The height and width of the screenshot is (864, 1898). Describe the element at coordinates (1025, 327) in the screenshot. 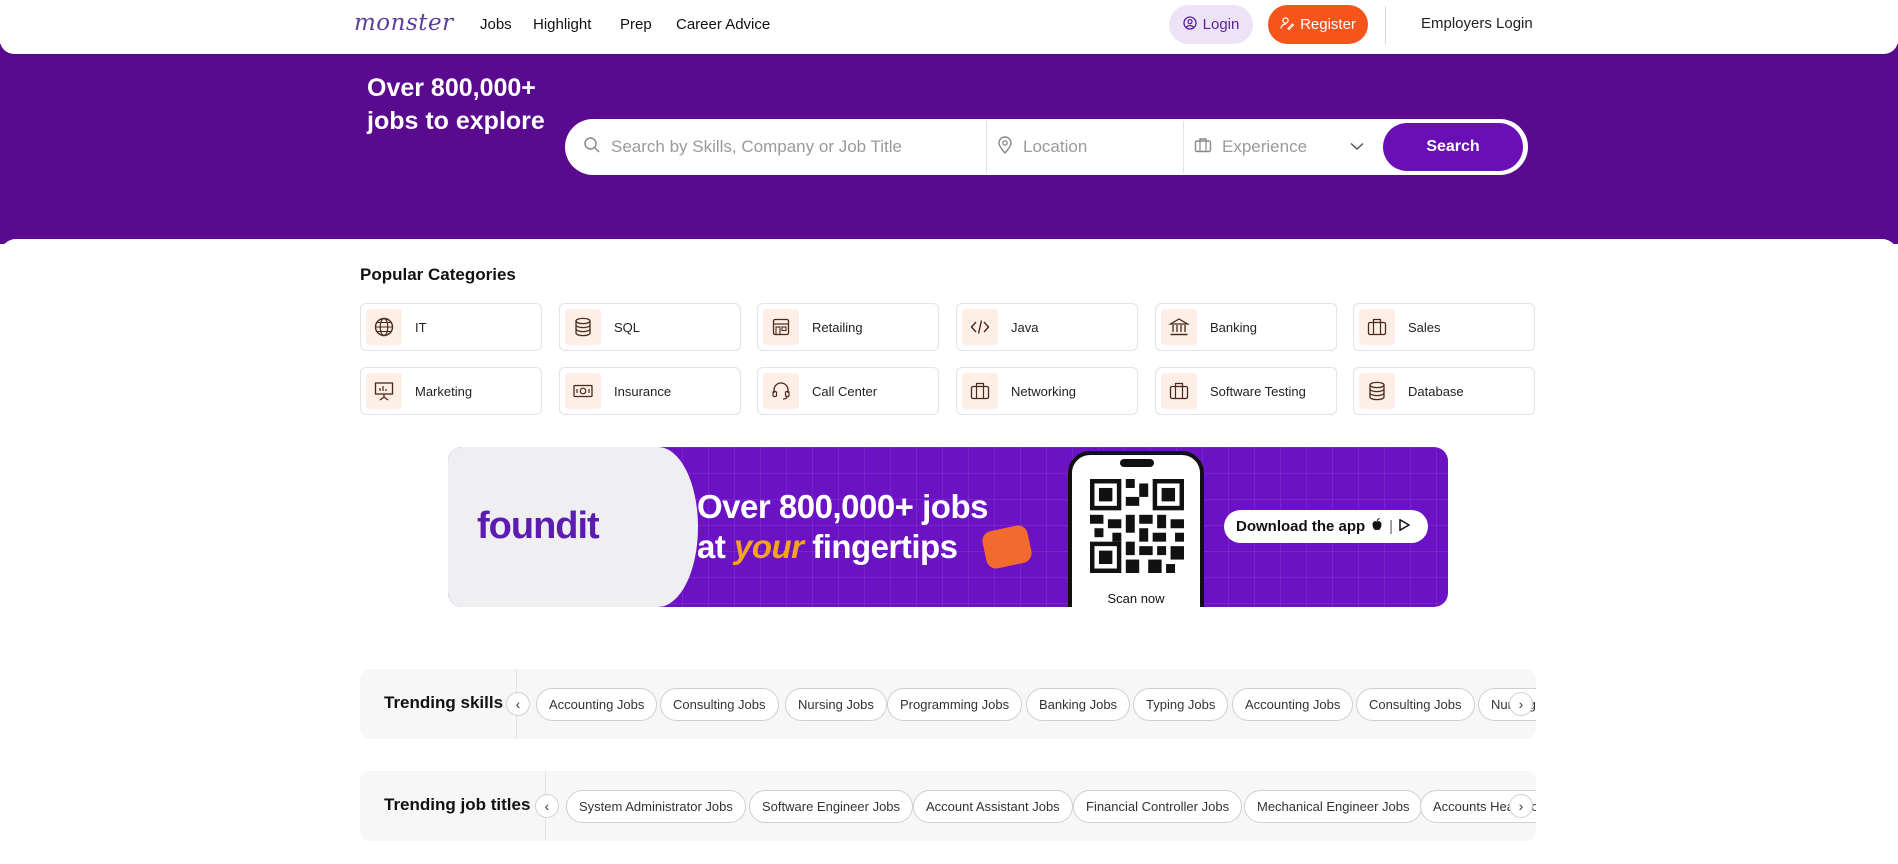

I see `category-label: Java` at that location.